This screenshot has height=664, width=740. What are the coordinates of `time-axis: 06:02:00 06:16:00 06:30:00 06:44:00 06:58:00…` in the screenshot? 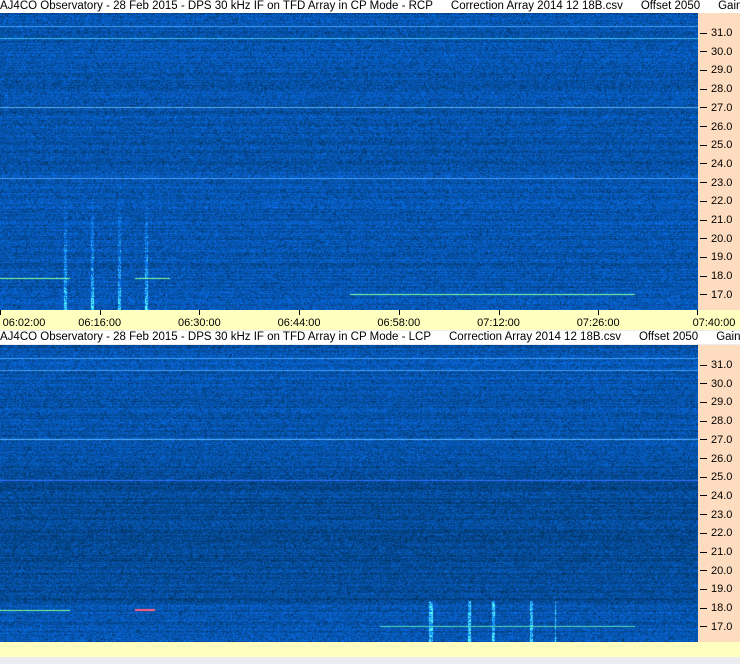 It's located at (370, 320).